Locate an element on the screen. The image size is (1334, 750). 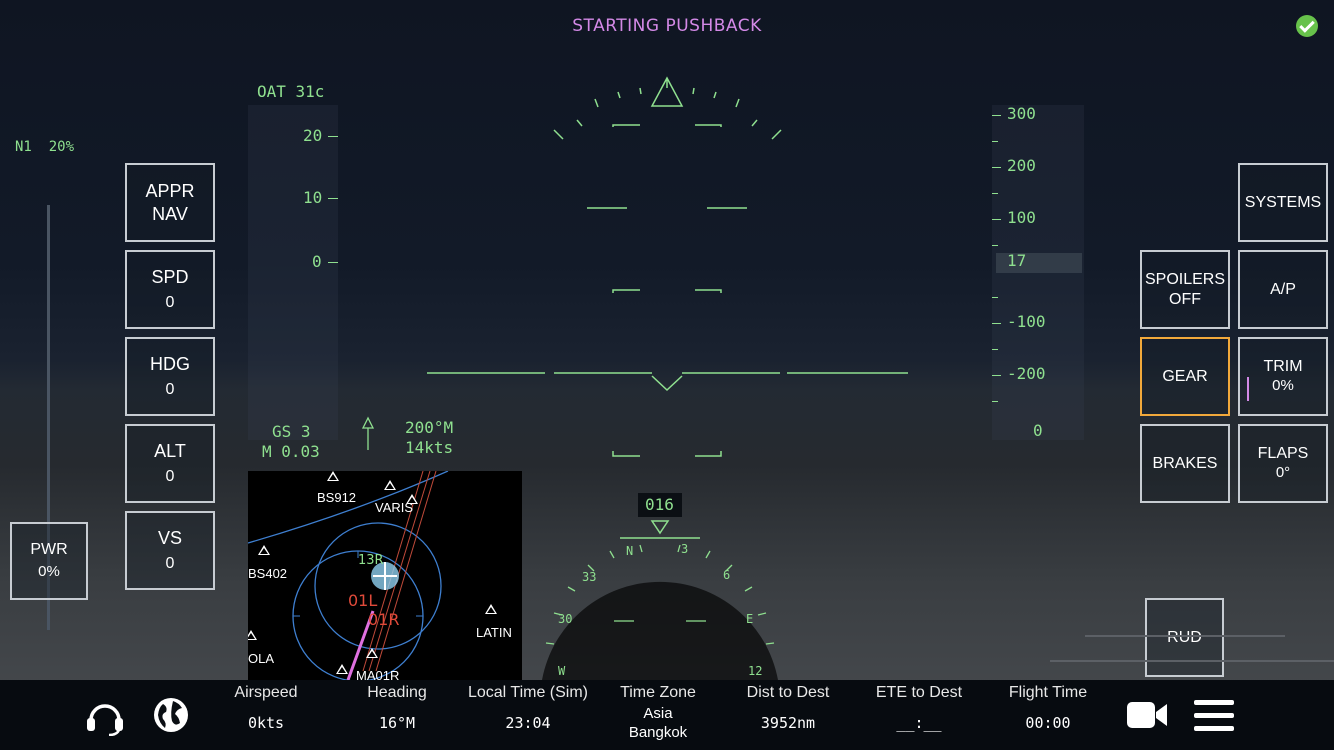
rudder-button: RUD is located at coordinates (1184, 637).